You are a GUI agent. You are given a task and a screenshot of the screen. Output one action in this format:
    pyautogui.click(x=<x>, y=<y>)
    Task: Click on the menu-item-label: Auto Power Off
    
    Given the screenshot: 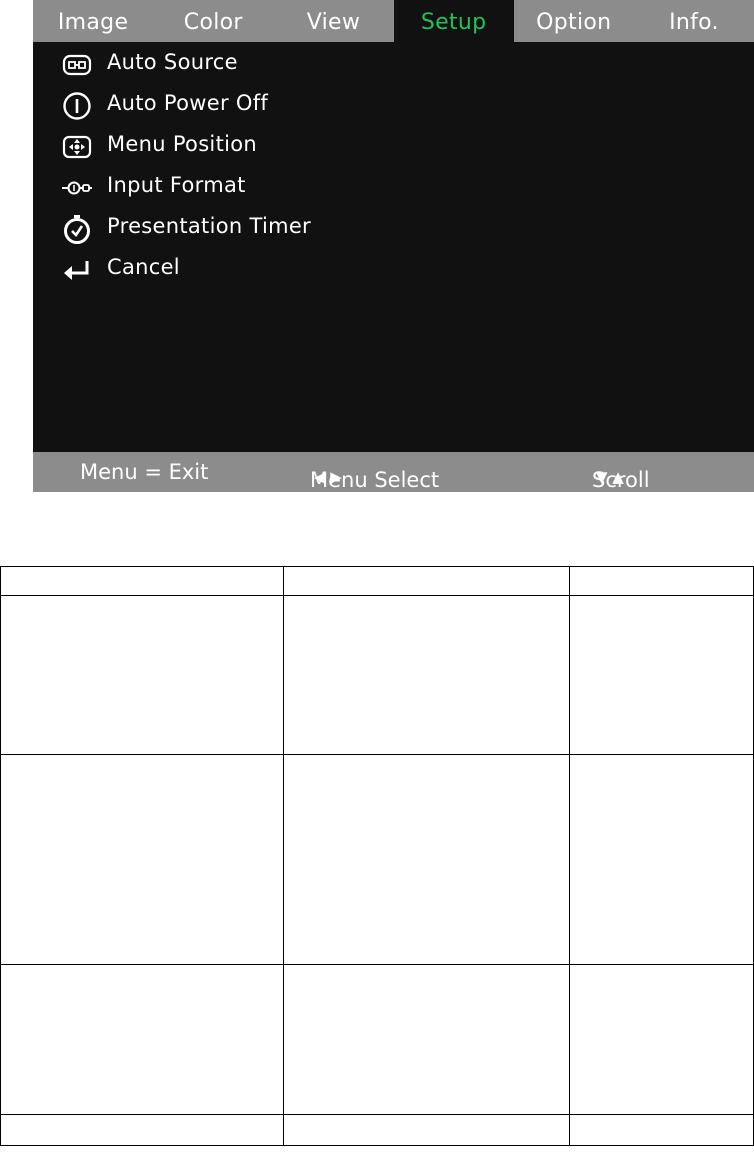 What is the action you would take?
    pyautogui.click(x=188, y=103)
    